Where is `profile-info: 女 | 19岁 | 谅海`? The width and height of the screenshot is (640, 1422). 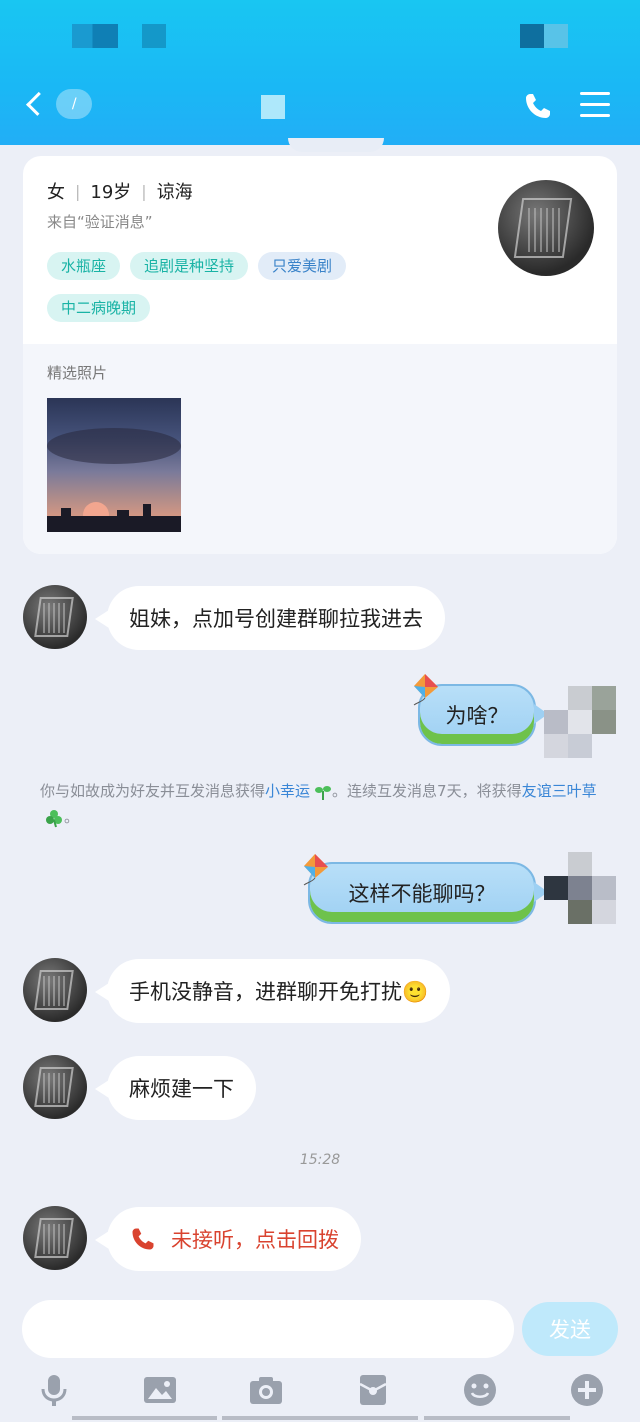
profile-info: 女 | 19岁 | 谅海 is located at coordinates (120, 191).